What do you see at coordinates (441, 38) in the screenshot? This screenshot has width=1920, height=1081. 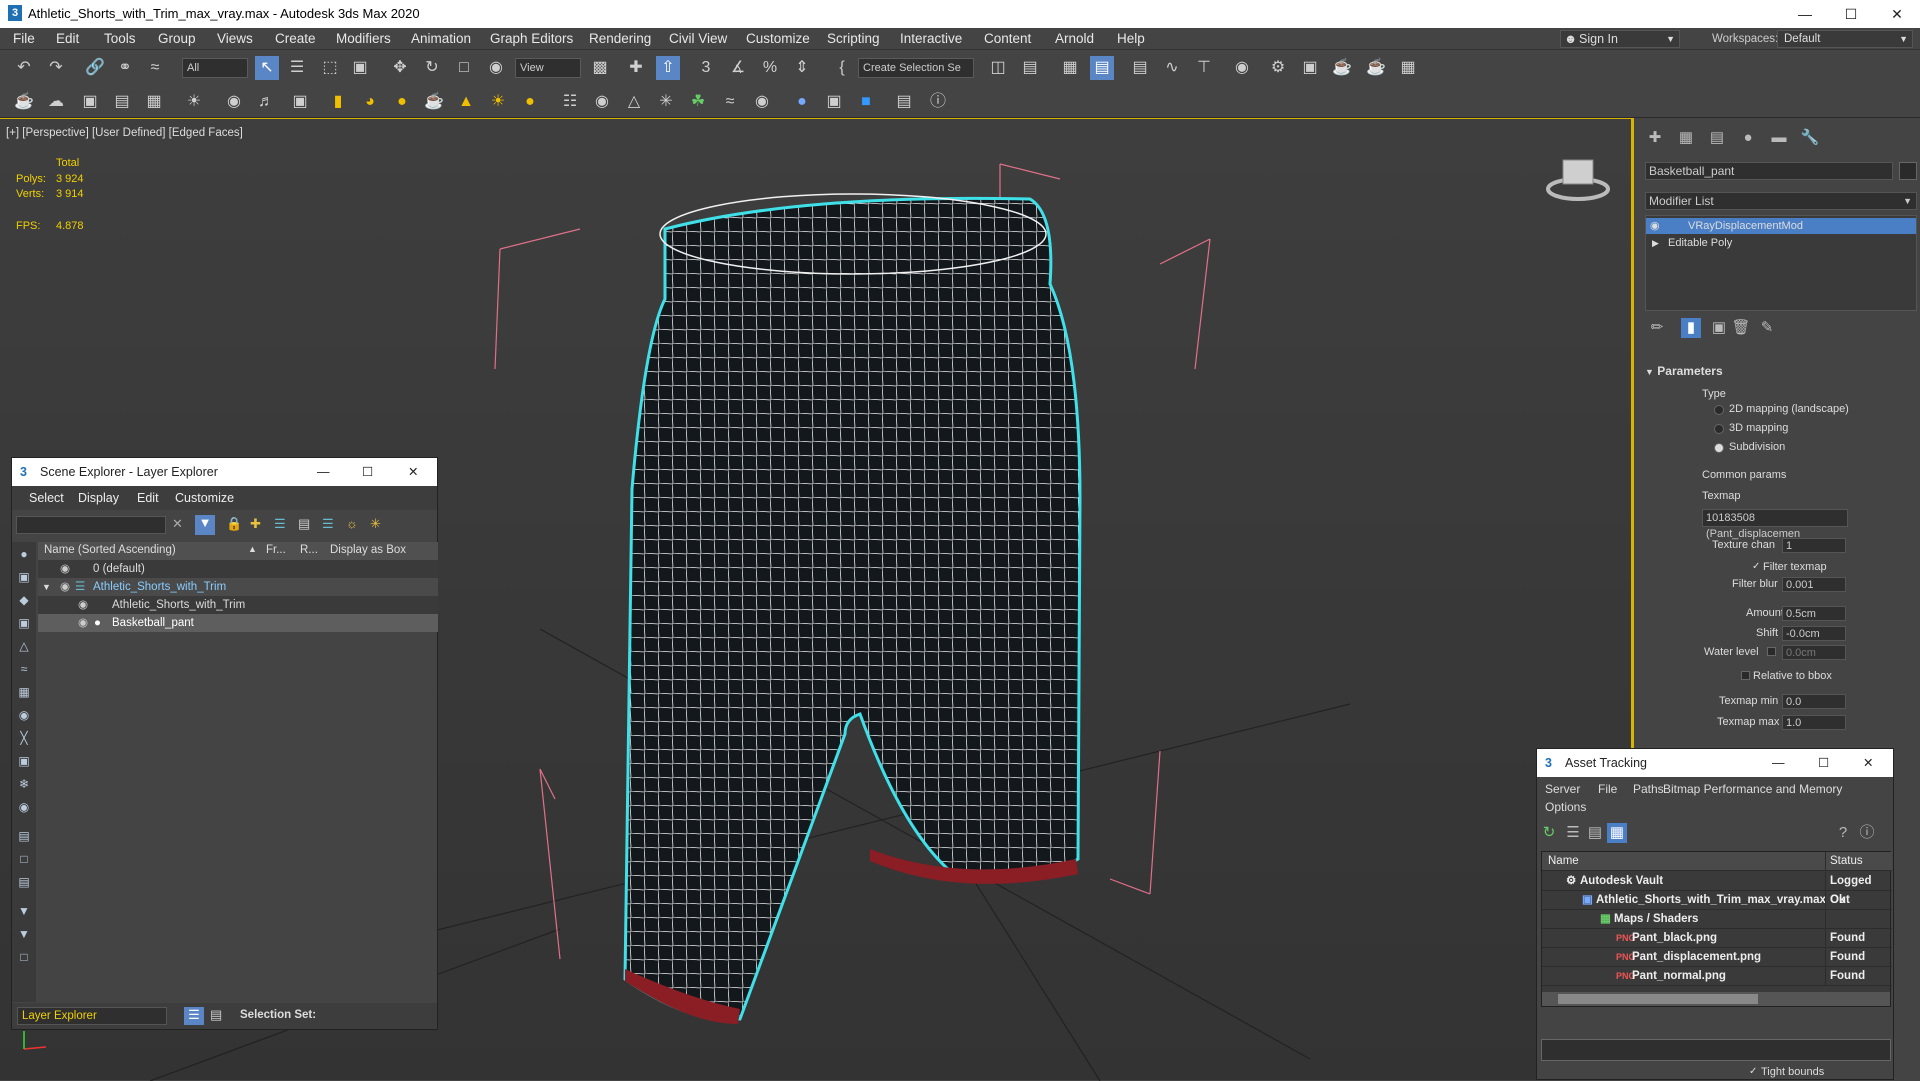 I see `menu-animation: Animation` at bounding box center [441, 38].